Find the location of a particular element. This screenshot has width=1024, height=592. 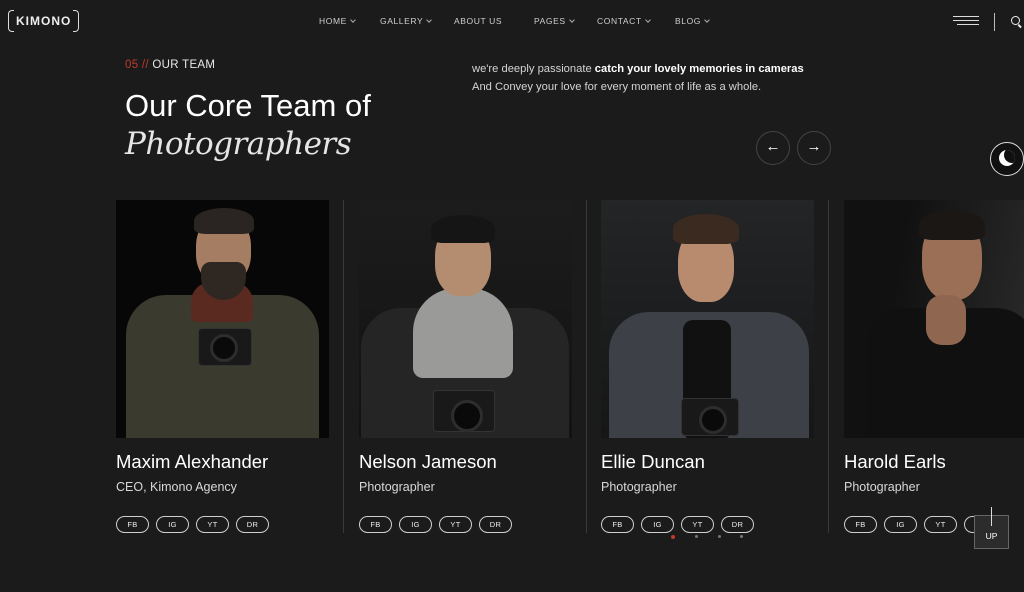

dark-mode-toggle is located at coordinates (1007, 159).